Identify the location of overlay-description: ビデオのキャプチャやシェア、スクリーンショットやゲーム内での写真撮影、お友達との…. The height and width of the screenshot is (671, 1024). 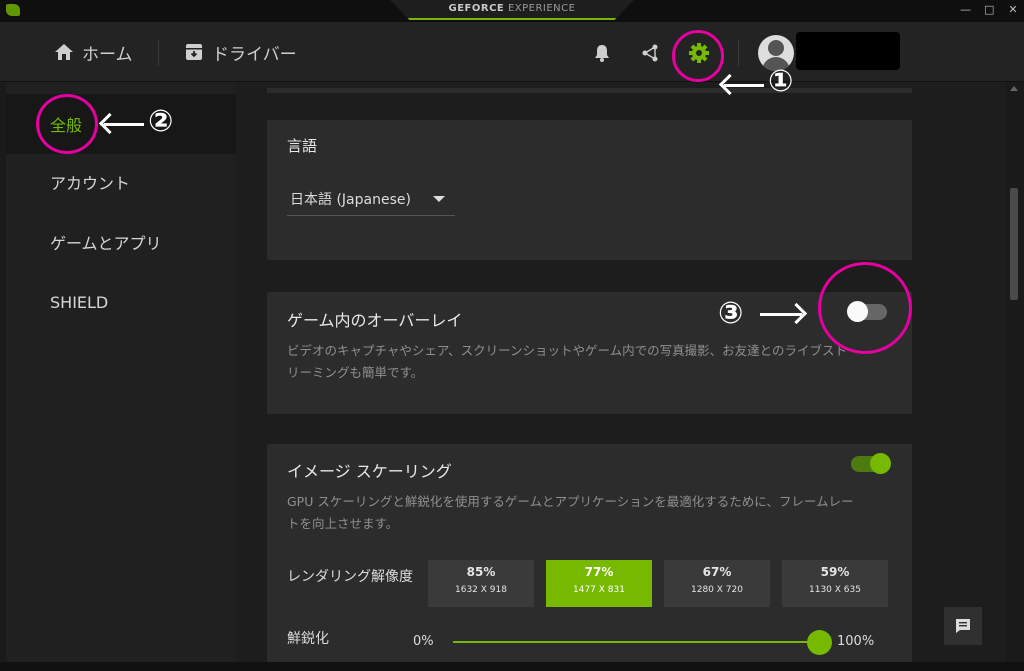
(567, 361).